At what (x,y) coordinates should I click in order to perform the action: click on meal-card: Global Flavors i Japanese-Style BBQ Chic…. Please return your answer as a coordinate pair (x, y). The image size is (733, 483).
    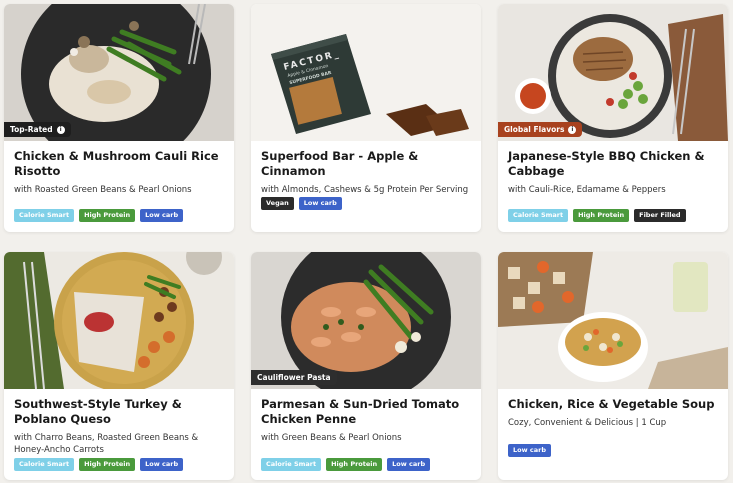
    Looking at the image, I should click on (613, 118).